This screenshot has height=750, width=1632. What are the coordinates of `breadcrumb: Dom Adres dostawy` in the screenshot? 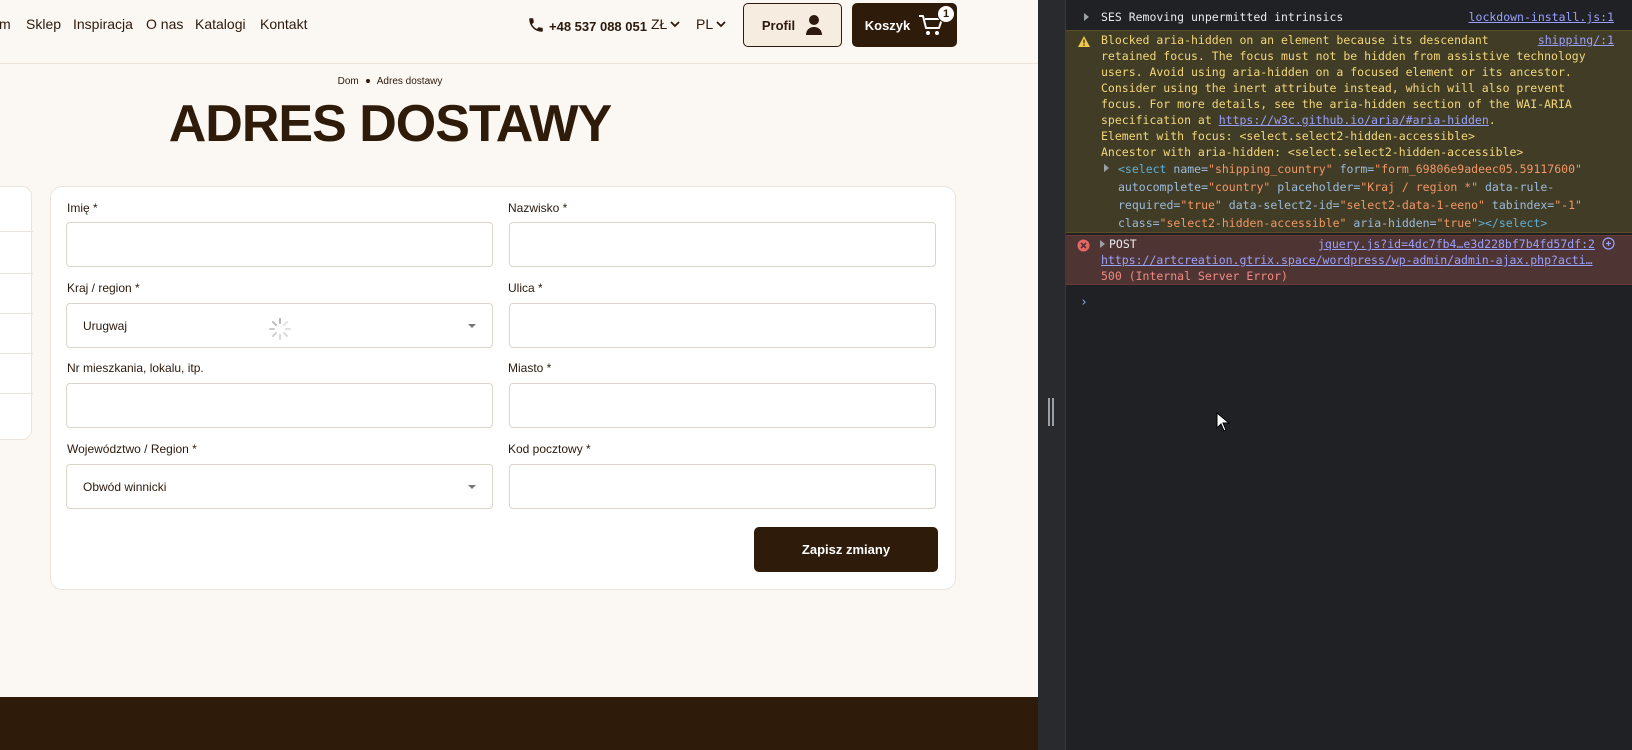 It's located at (390, 81).